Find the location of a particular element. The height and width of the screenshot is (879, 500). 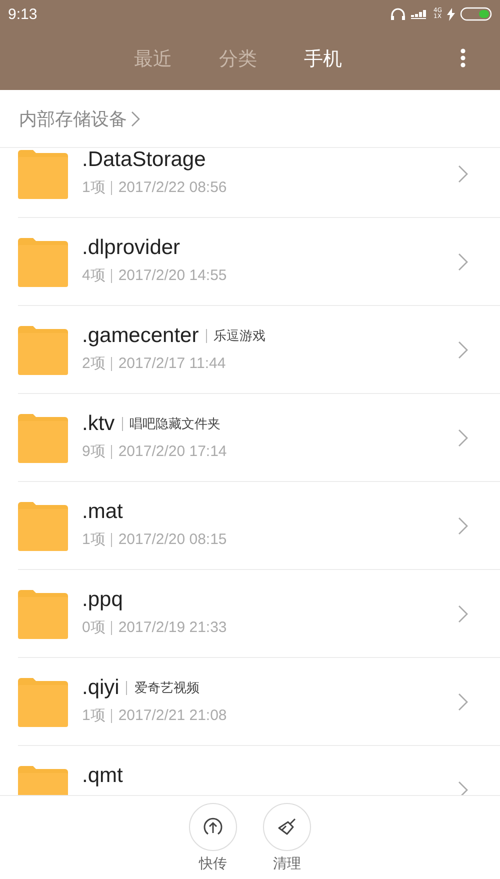

folder-name: .mat is located at coordinates (102, 512).